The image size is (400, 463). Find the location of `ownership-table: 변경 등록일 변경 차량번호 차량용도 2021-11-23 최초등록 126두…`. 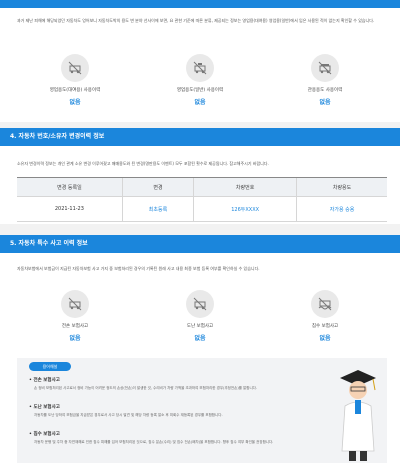

ownership-table: 변경 등록일 변경 차량번호 차량용도 2021-11-23 최초등록 126두… is located at coordinates (202, 199).